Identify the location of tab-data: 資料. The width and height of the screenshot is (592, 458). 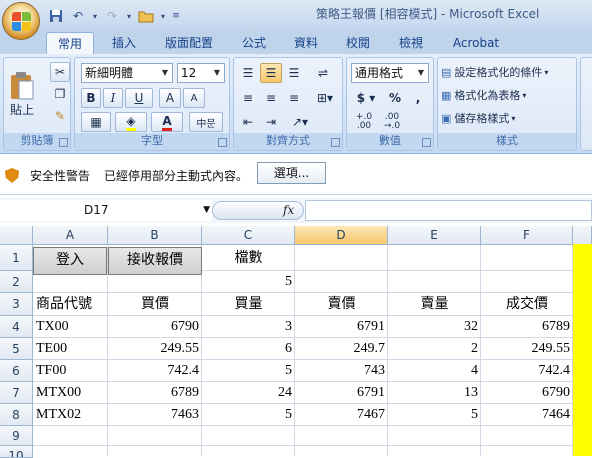
(306, 43).